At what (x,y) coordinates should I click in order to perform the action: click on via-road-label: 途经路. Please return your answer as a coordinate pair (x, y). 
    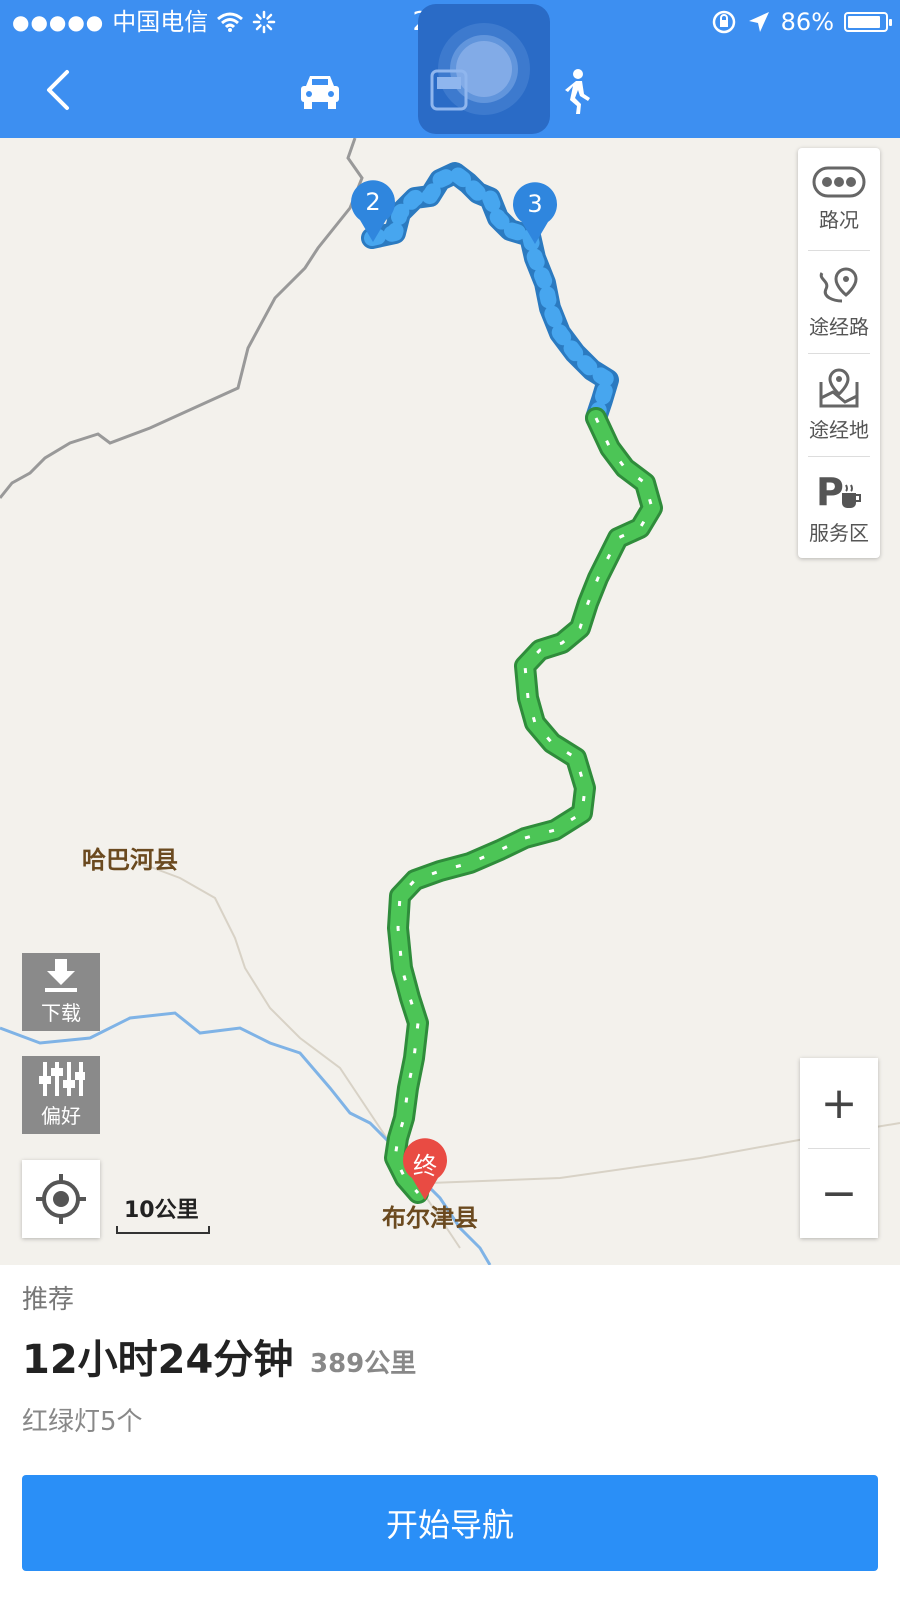
    Looking at the image, I should click on (839, 326).